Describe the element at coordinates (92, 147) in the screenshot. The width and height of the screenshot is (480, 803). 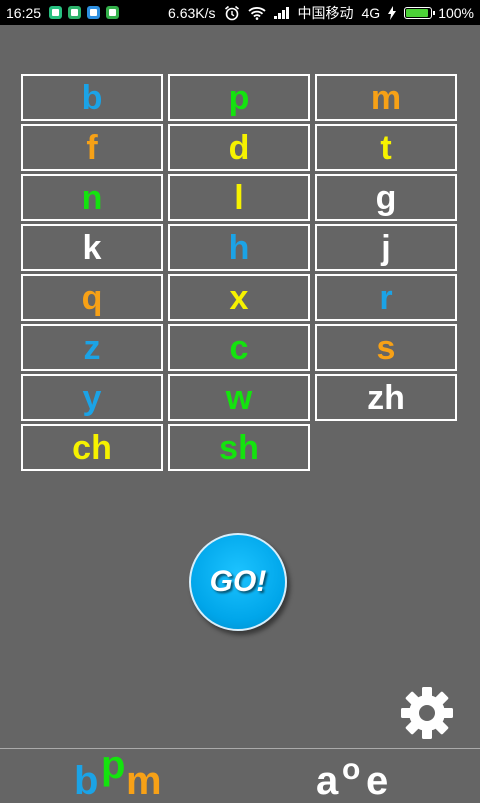
I see `initial-cell-f: f` at that location.